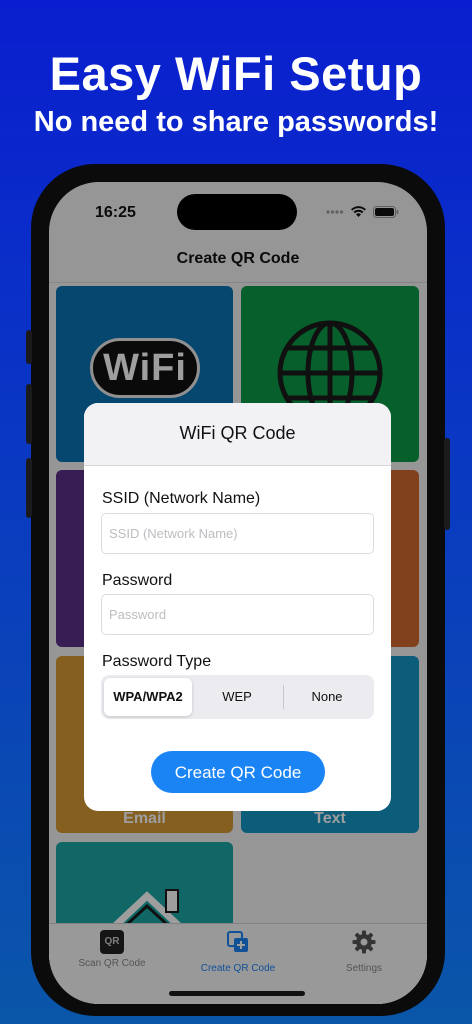 The image size is (472, 1024). What do you see at coordinates (238, 772) in the screenshot?
I see `create-qr-code-button: Create QR Code` at bounding box center [238, 772].